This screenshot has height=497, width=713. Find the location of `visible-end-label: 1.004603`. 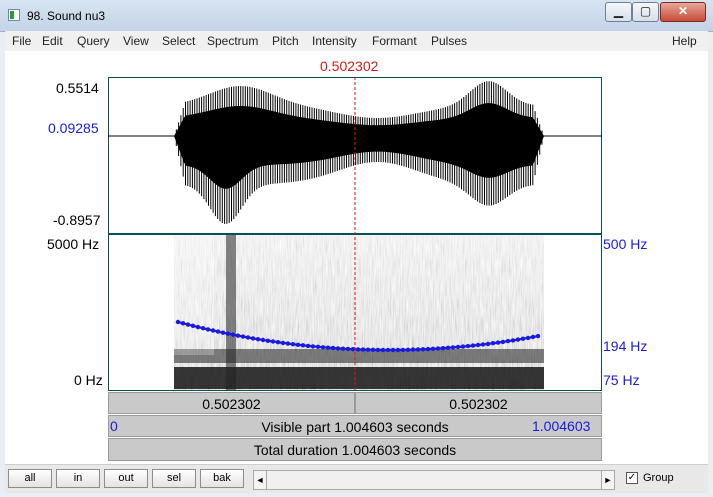

visible-end-label: 1.004603 is located at coordinates (561, 426).